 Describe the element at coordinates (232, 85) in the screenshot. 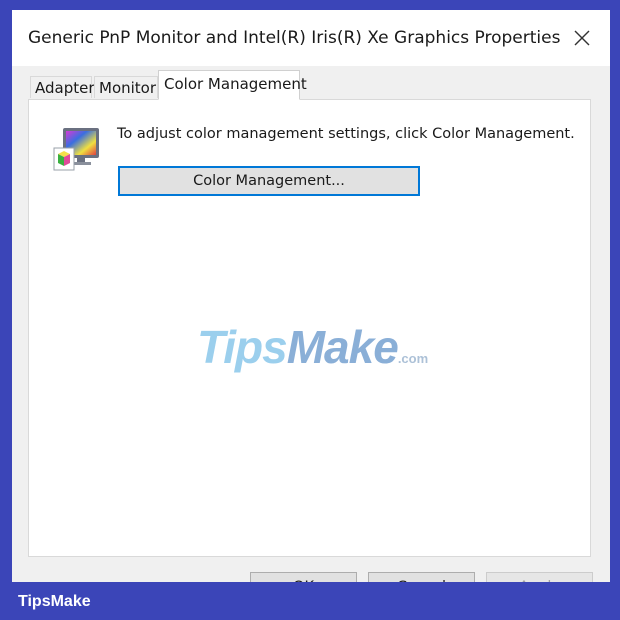

I see `tab-color-management: Color Management` at that location.